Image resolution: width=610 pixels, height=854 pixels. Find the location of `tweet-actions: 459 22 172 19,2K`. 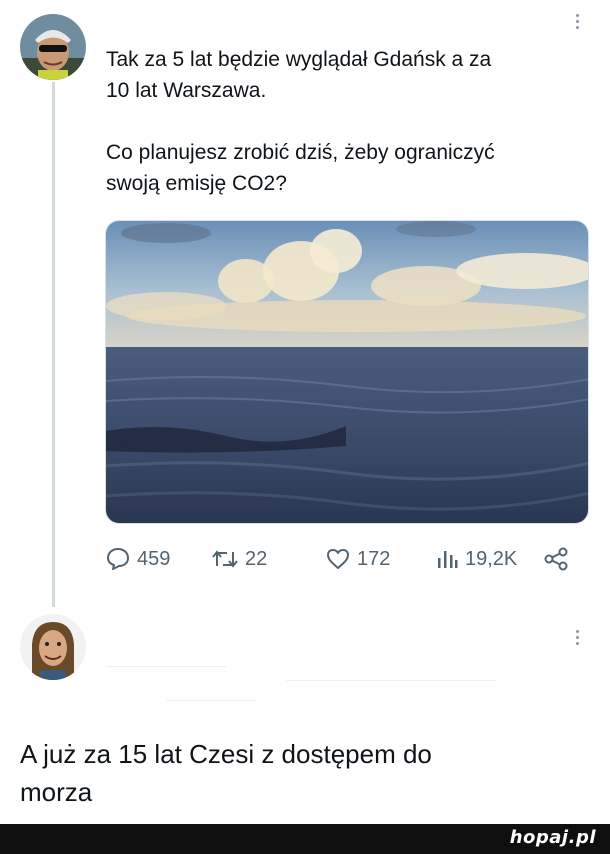

tweet-actions: 459 22 172 19,2K is located at coordinates (340, 559).